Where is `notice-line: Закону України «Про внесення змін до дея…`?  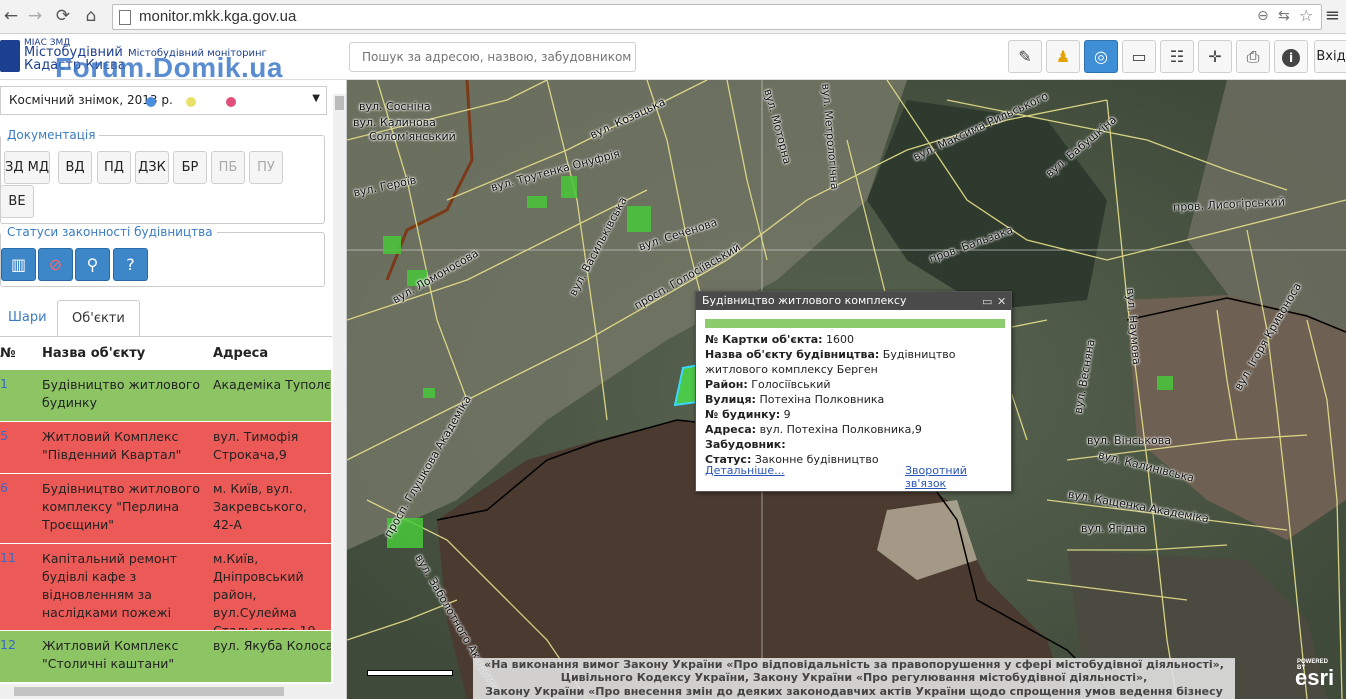
notice-line: Закону України «Про внесення змін до дея… is located at coordinates (854, 691).